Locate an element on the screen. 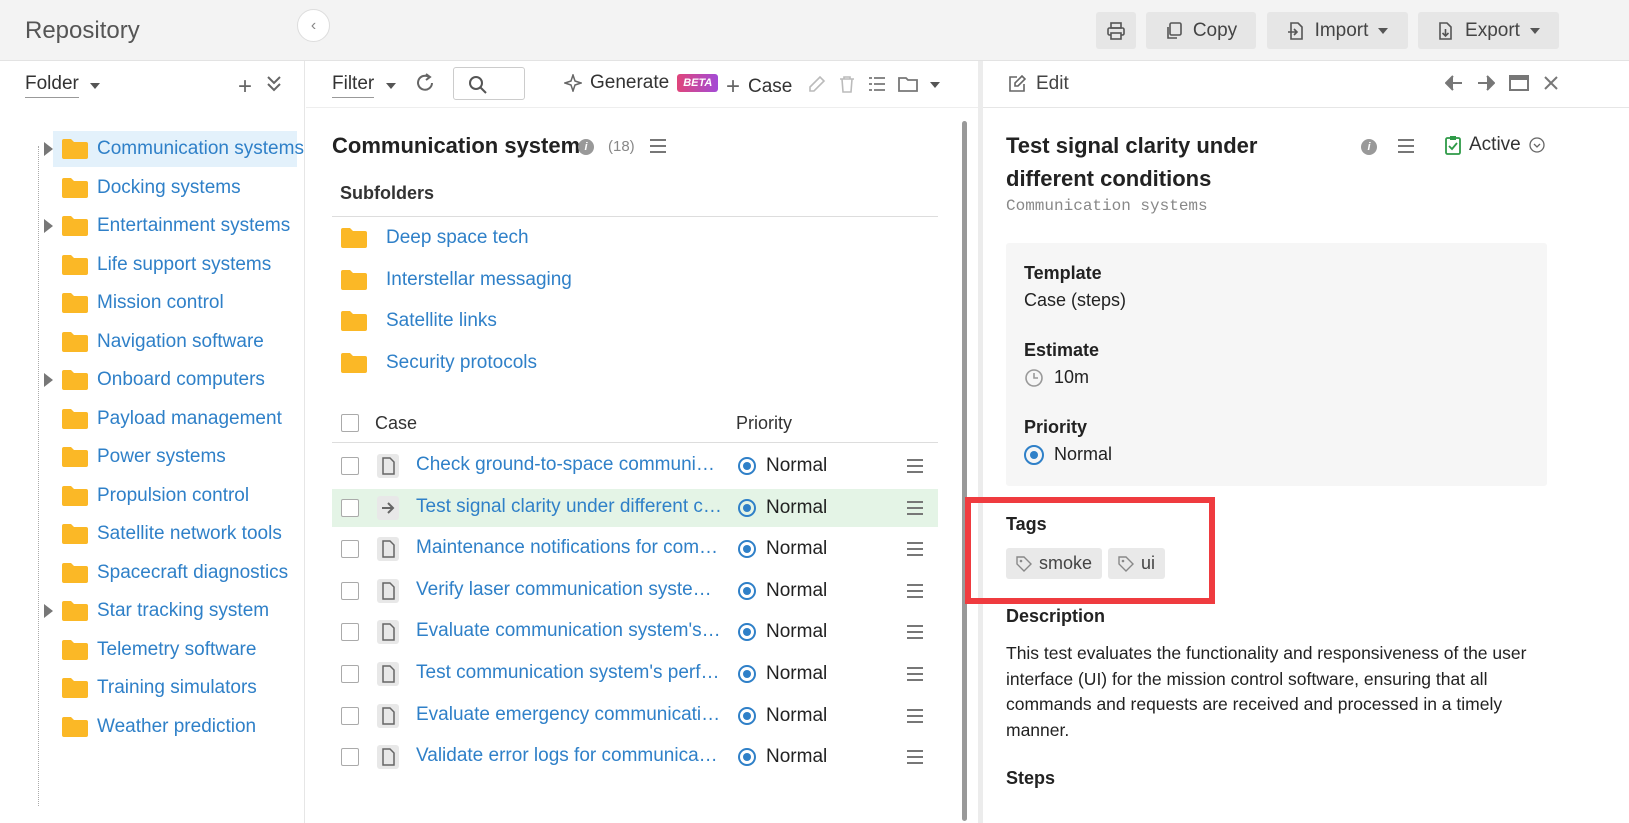  status-dropdown: Active is located at coordinates (1495, 145).